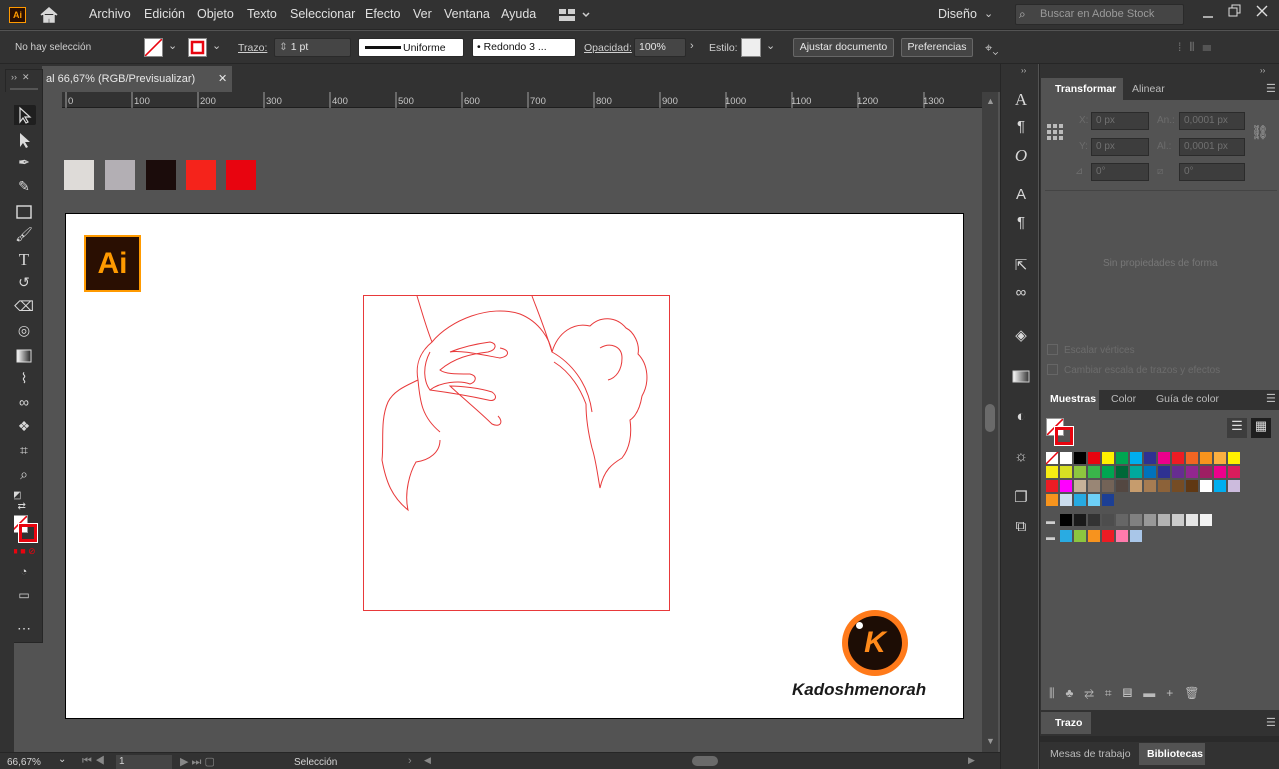  I want to click on graphic-style-swatch, so click(751, 47).